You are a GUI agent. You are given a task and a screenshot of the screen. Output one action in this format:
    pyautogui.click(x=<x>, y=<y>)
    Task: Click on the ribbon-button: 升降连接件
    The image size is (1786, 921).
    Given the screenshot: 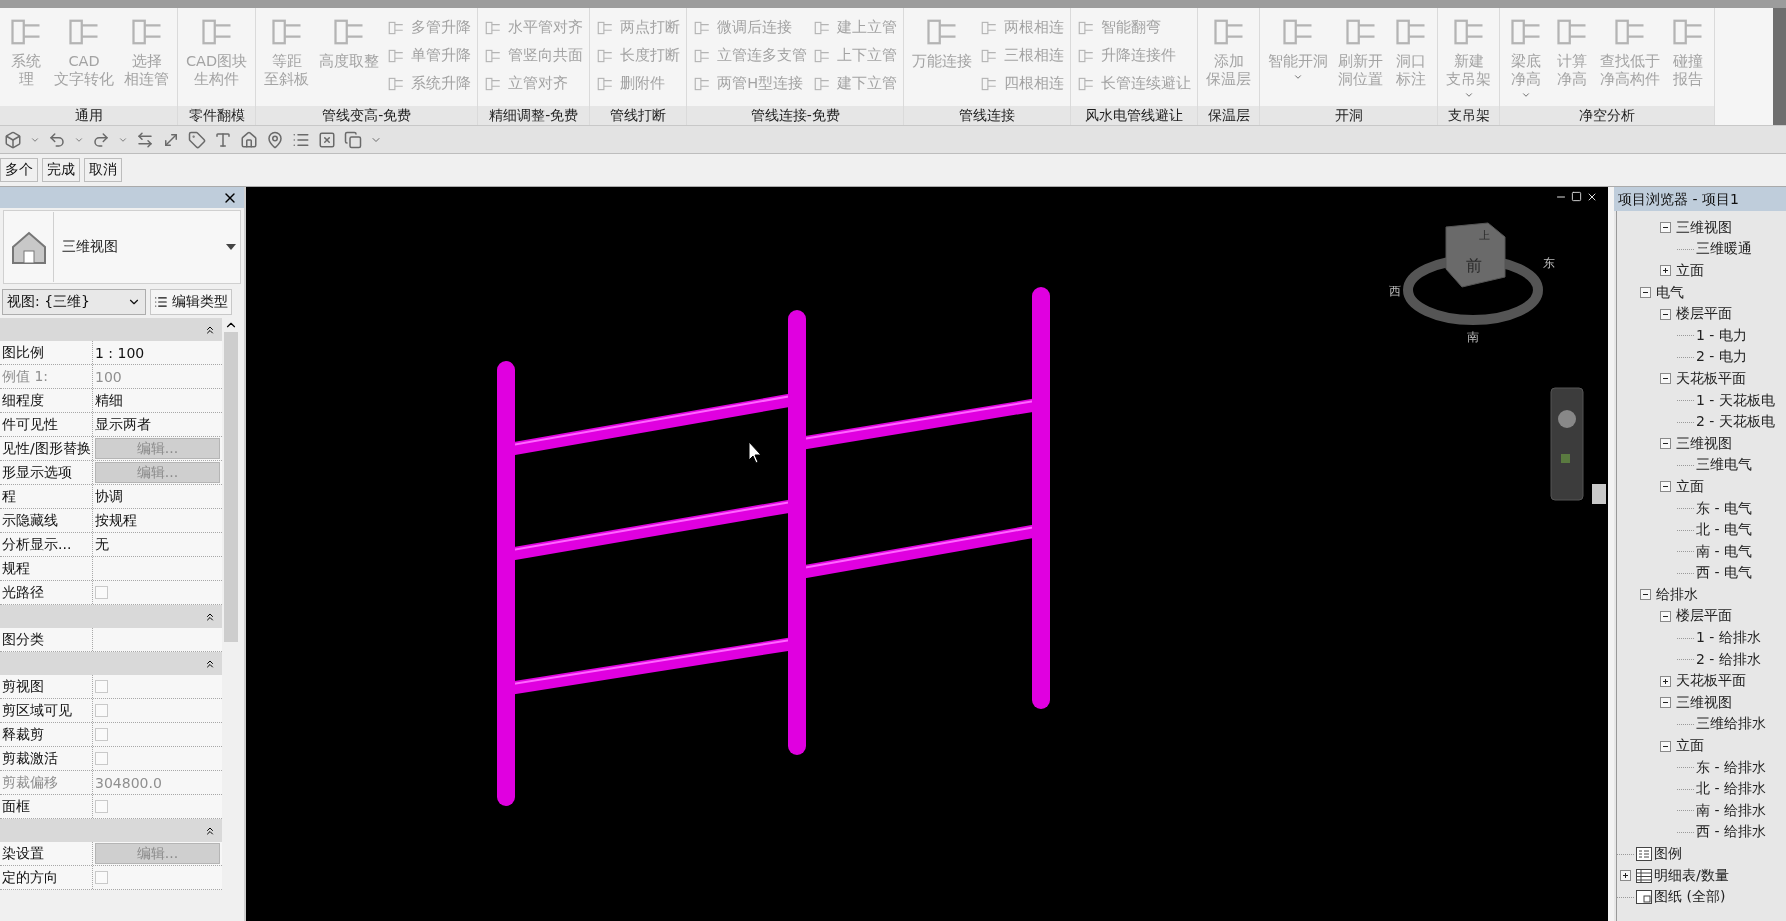 What is the action you would take?
    pyautogui.click(x=1134, y=55)
    